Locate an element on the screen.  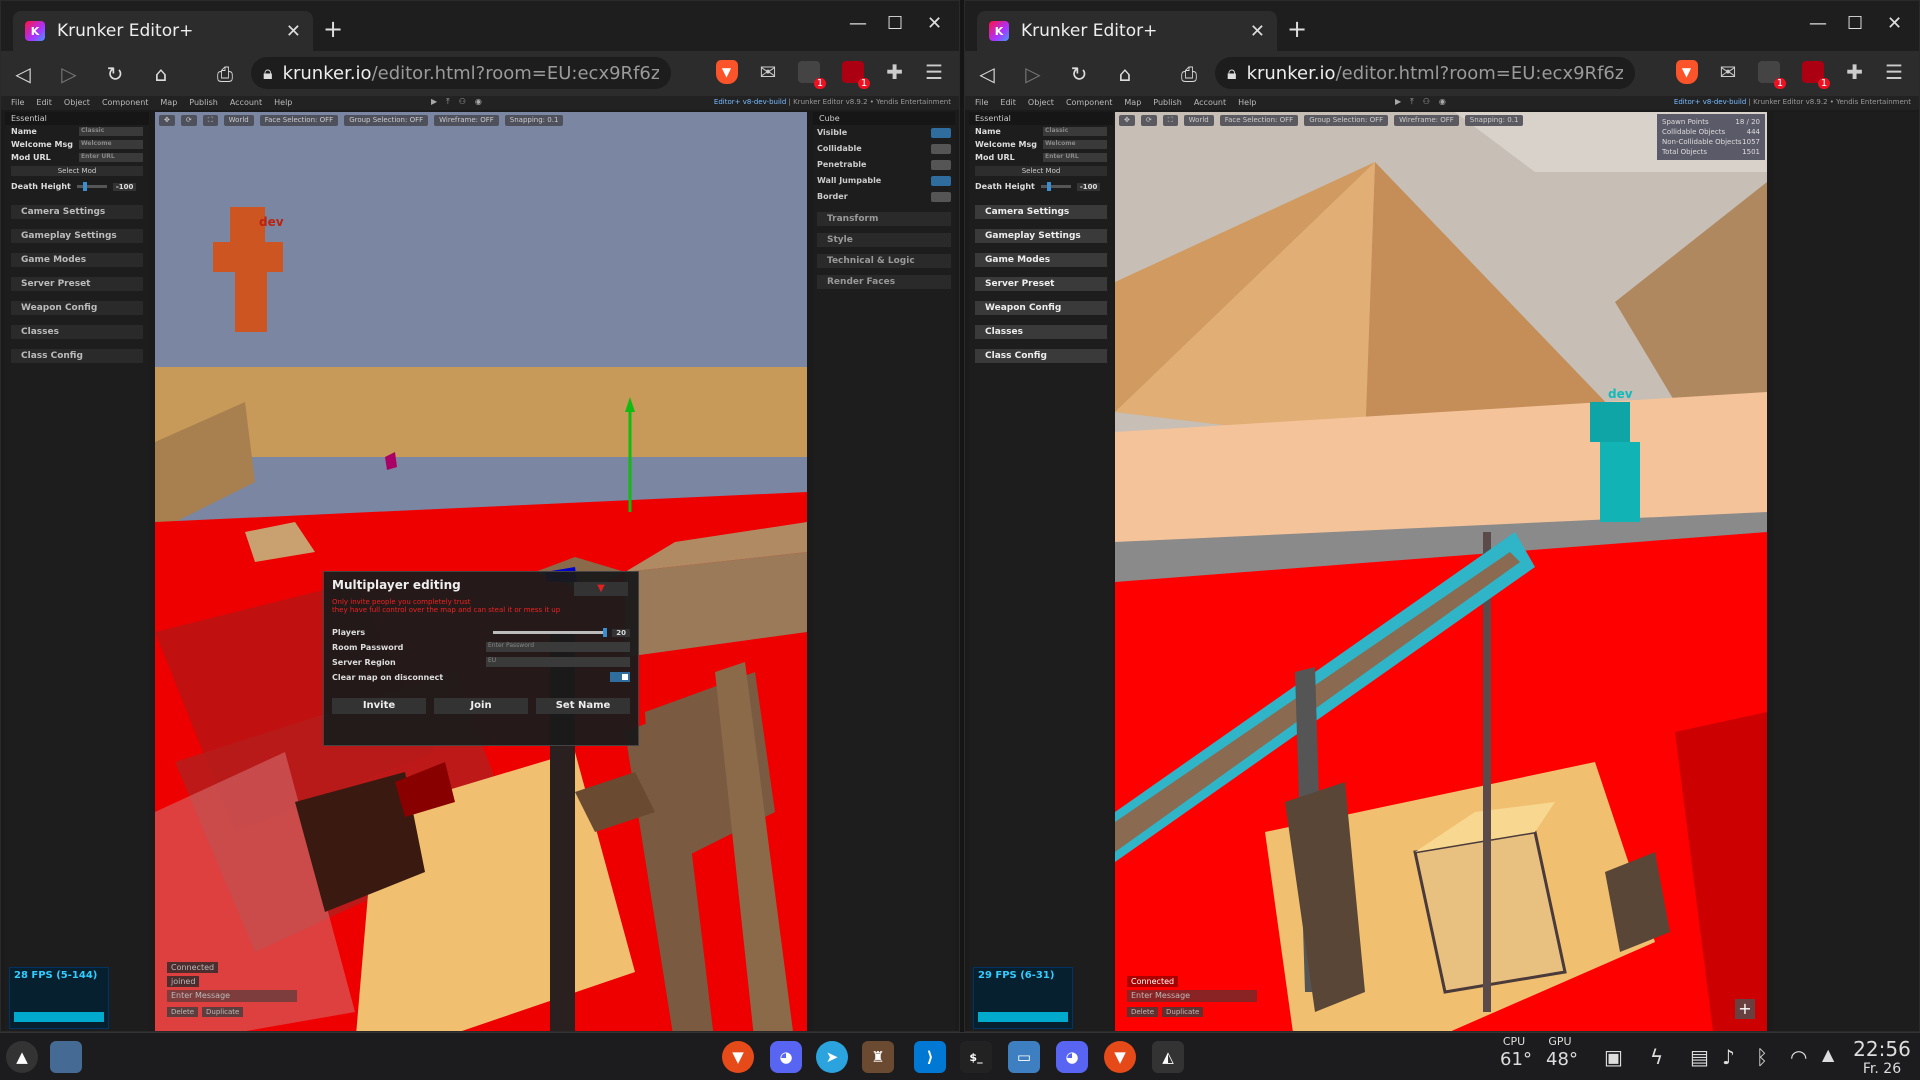
mod-url-input: Enter URL is located at coordinates (111, 157).